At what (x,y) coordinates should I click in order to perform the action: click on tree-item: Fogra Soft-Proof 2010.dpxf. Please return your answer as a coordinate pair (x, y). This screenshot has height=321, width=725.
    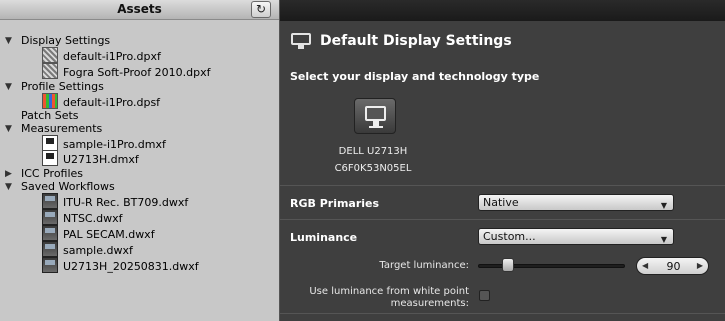
    Looking at the image, I should click on (140, 71).